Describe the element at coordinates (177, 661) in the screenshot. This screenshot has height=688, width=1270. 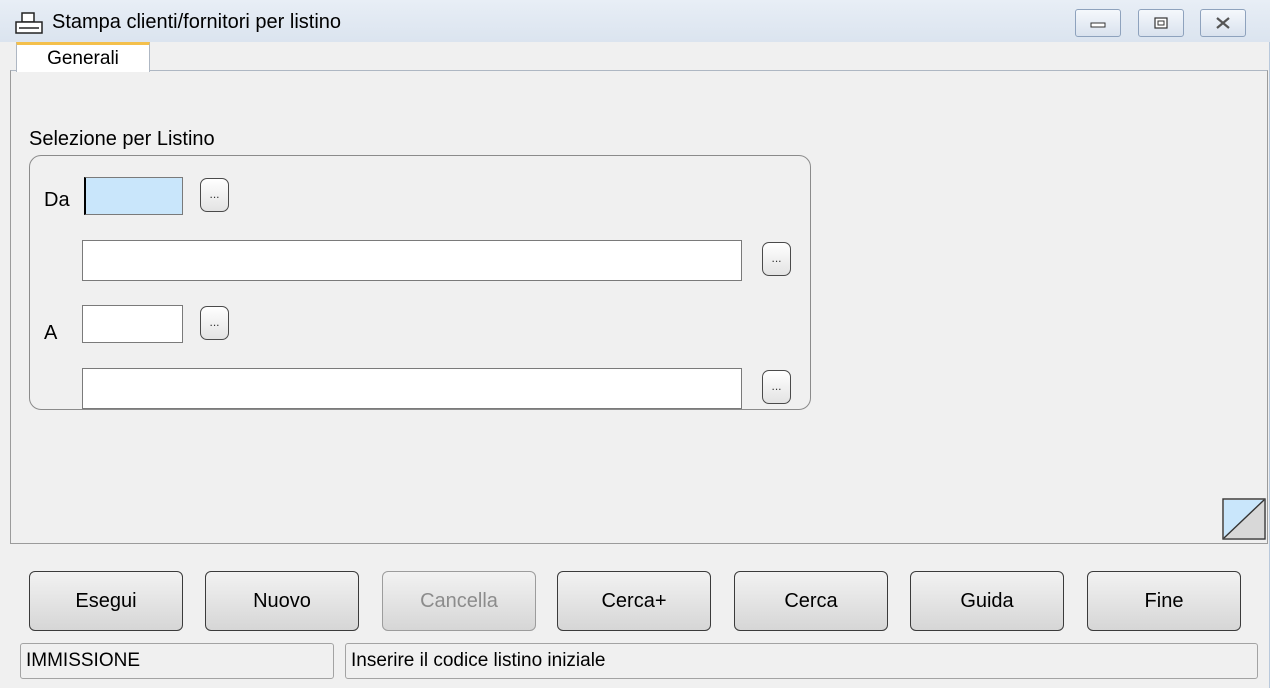
I see `status-mode: IMMISSIONE` at that location.